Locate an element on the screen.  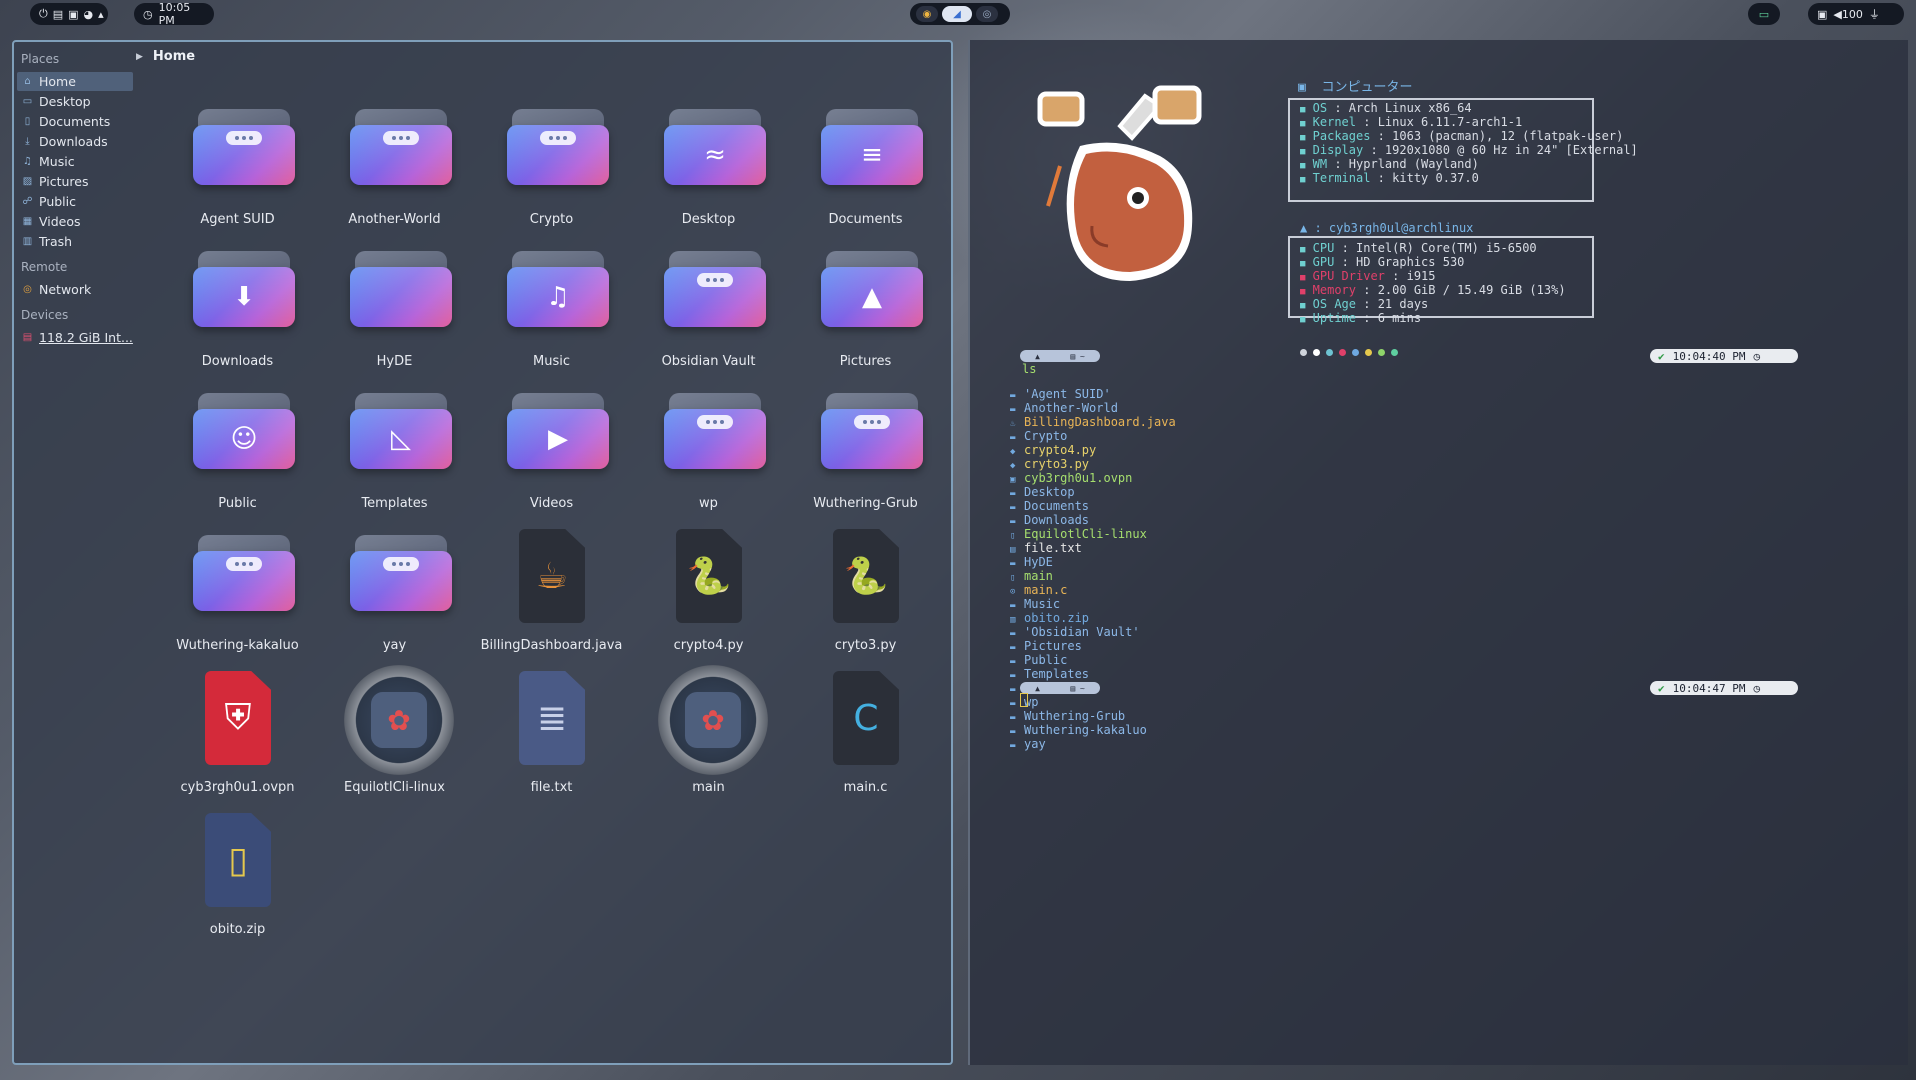
music-icon: ♫ is located at coordinates (27, 161).